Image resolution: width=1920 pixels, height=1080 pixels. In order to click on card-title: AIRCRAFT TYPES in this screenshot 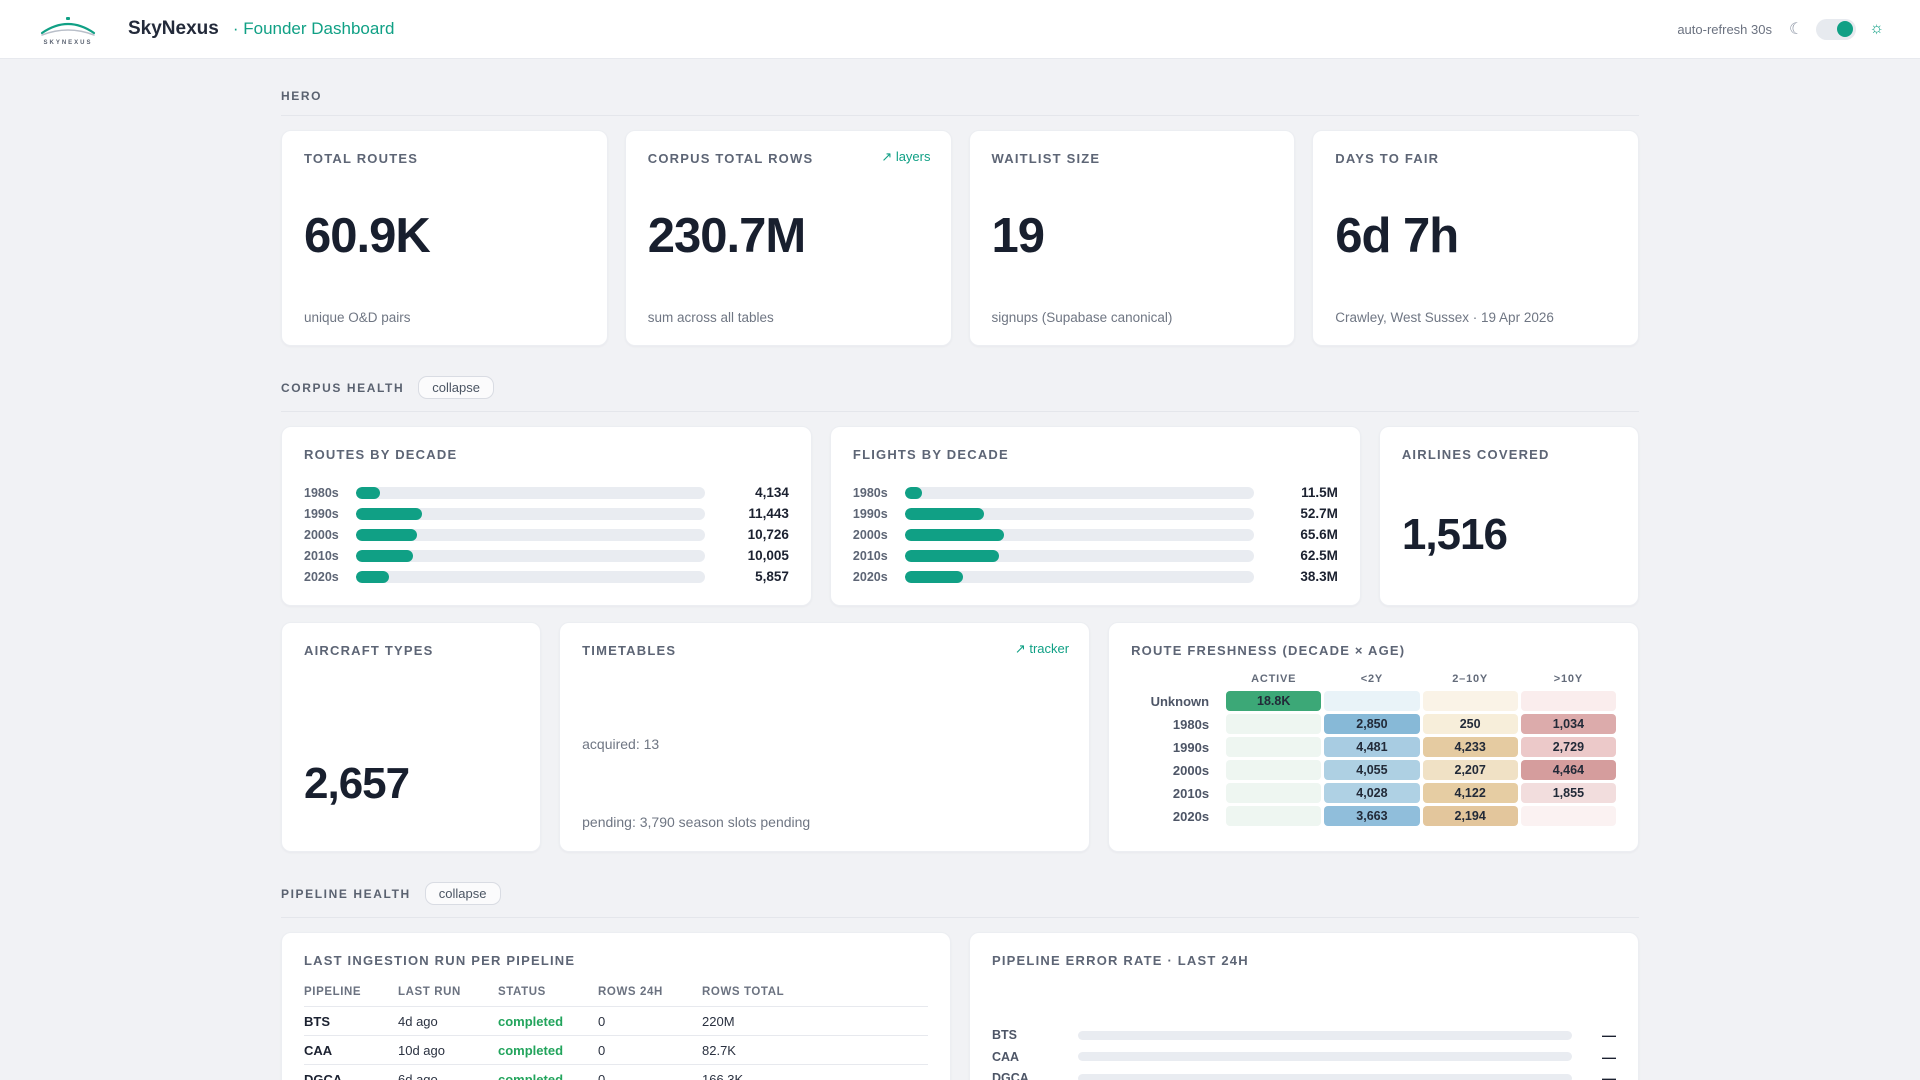, I will do `click(369, 650)`.